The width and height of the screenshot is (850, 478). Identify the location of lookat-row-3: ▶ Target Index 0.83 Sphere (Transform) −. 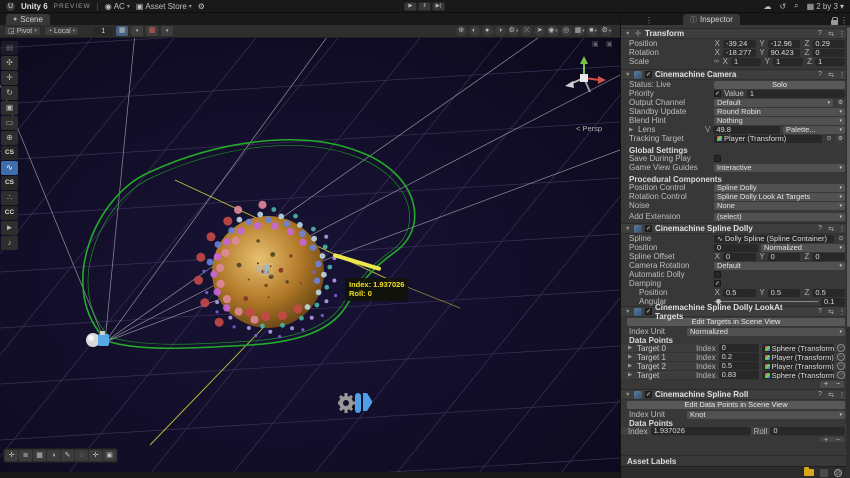
(735, 375).